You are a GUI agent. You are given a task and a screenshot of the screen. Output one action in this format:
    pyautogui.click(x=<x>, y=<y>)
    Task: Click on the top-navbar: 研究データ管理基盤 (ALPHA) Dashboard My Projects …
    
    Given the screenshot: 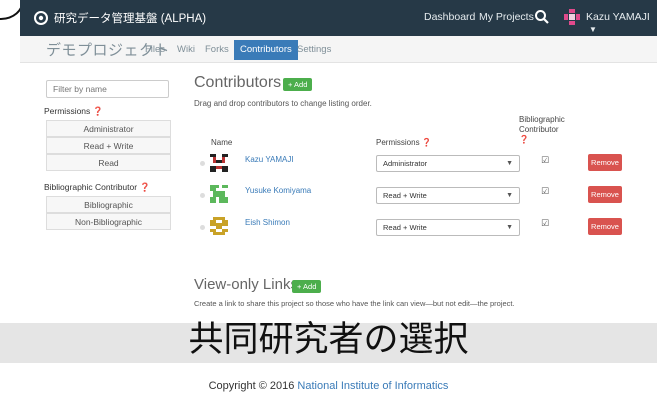 What is the action you would take?
    pyautogui.click(x=338, y=18)
    